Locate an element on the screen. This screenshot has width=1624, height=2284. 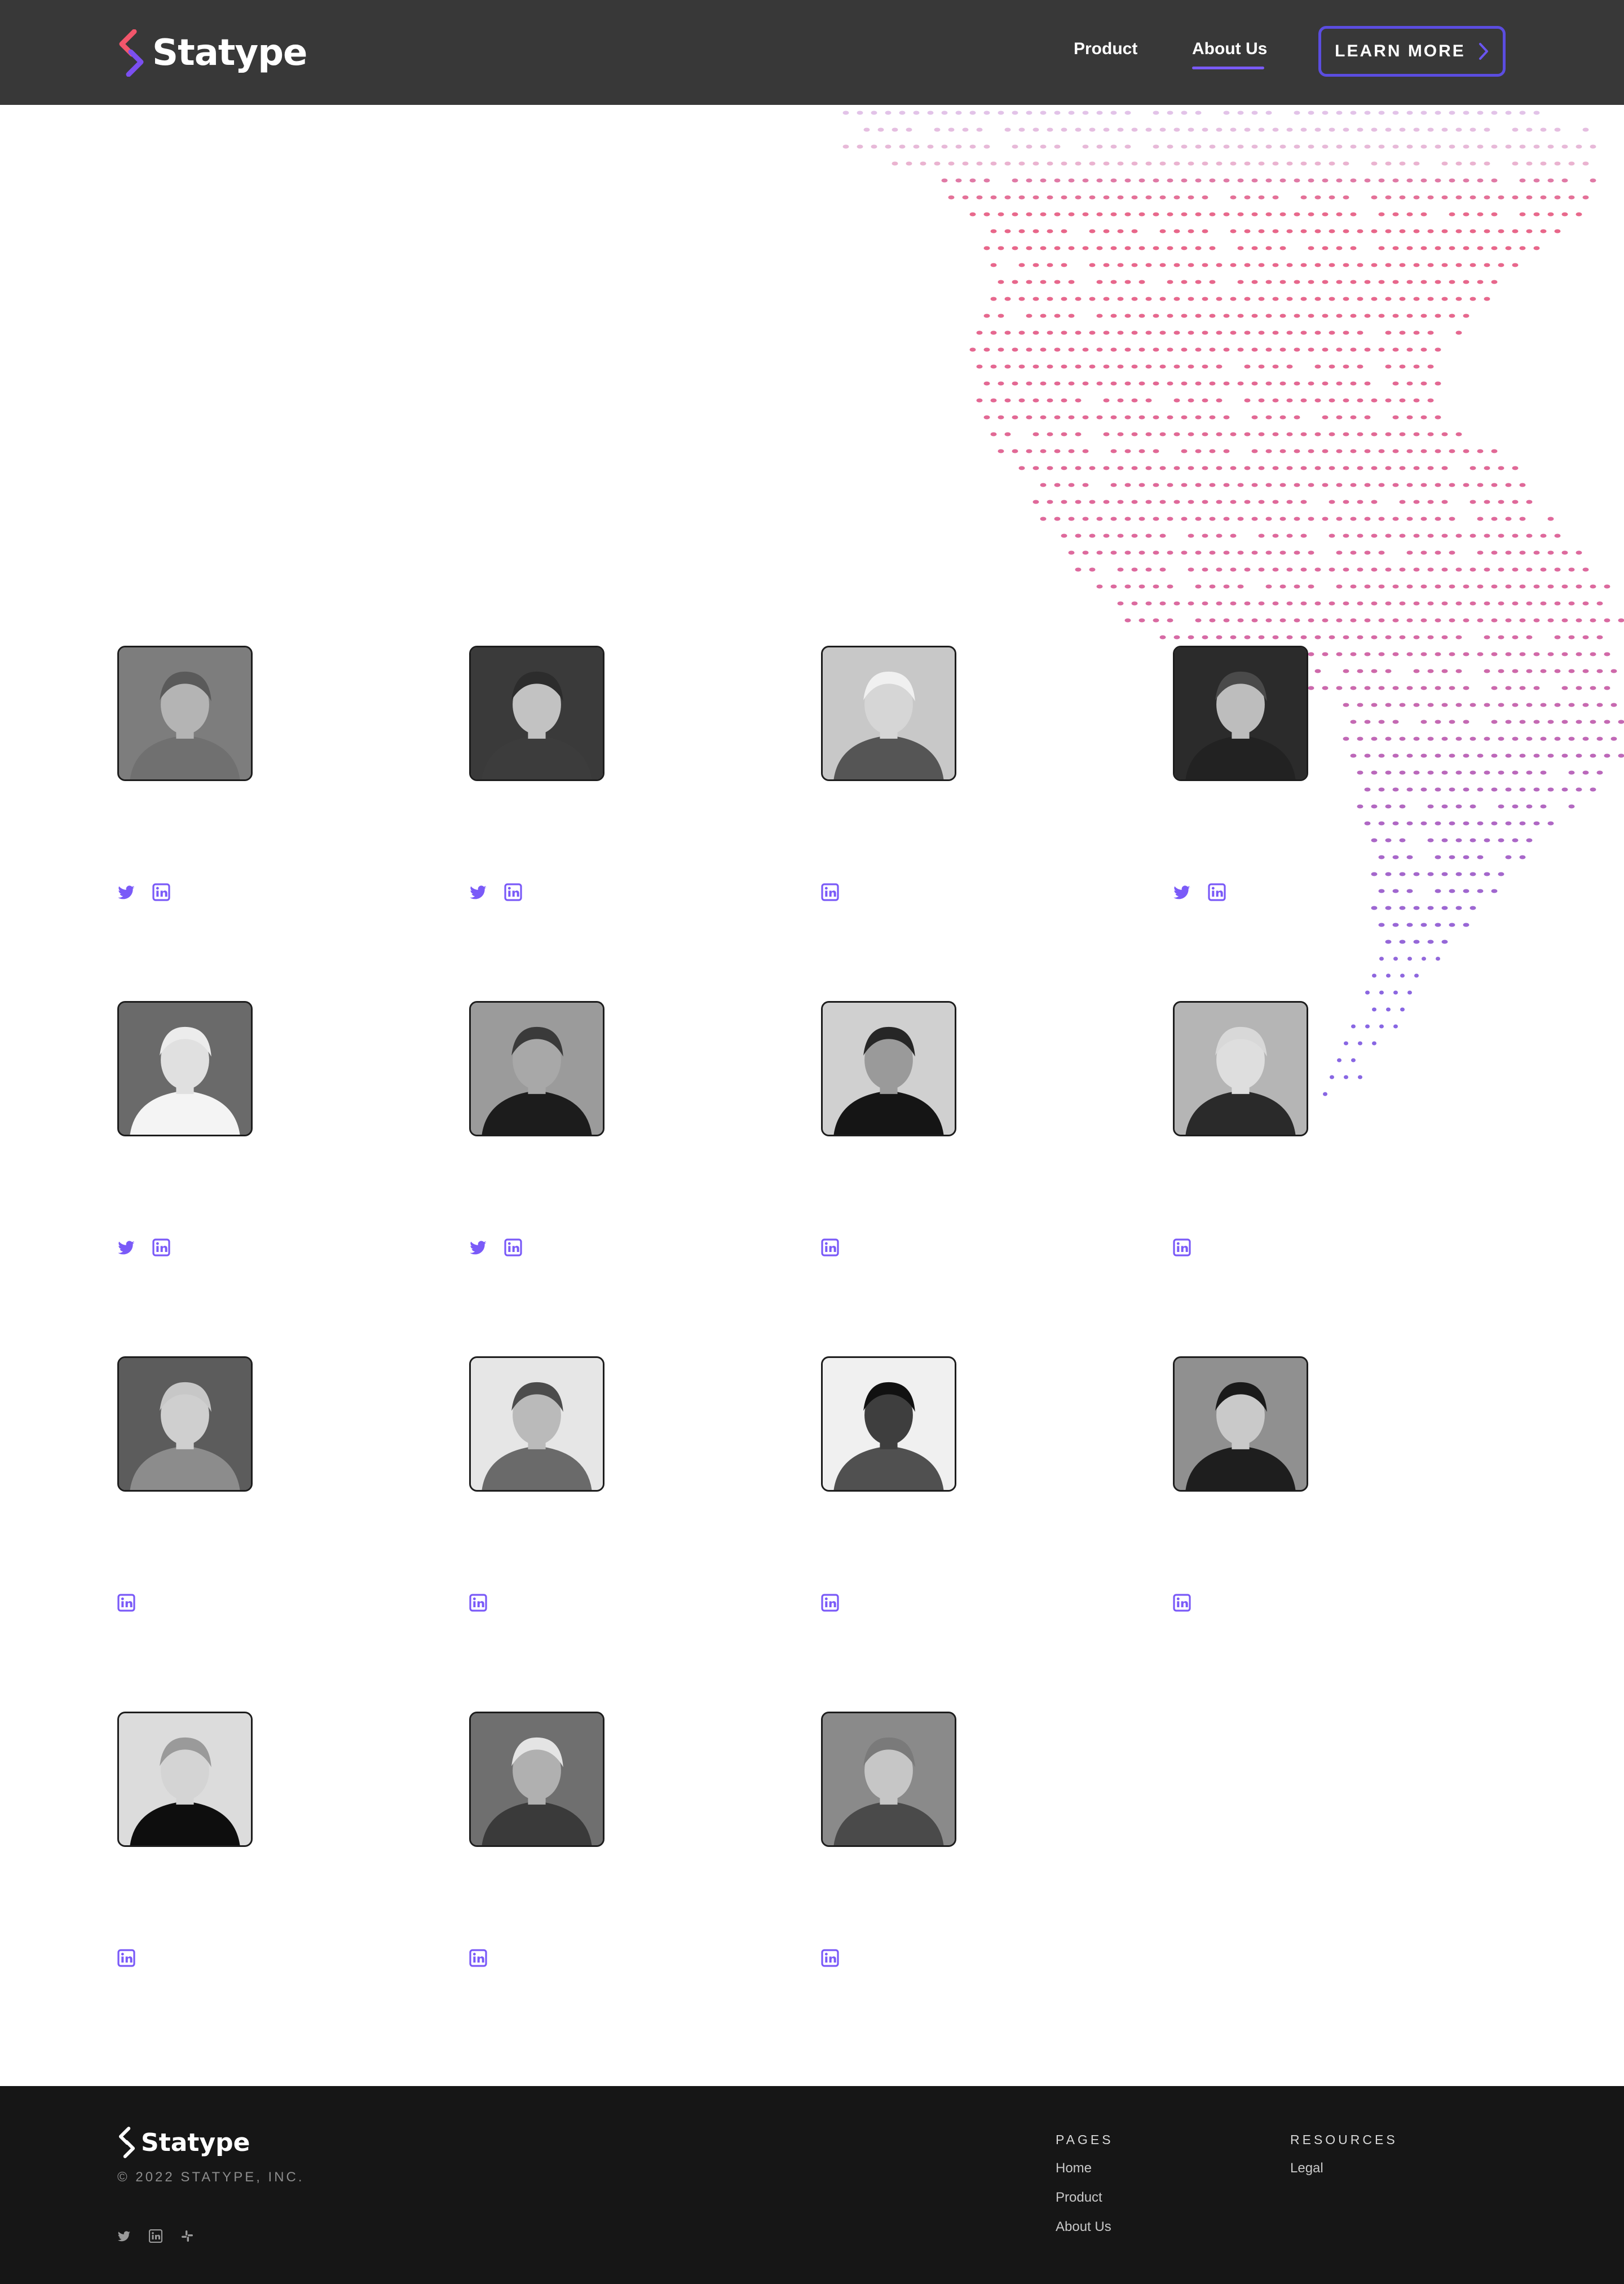
learn-more-button: LEARN MORE is located at coordinates (1412, 51).